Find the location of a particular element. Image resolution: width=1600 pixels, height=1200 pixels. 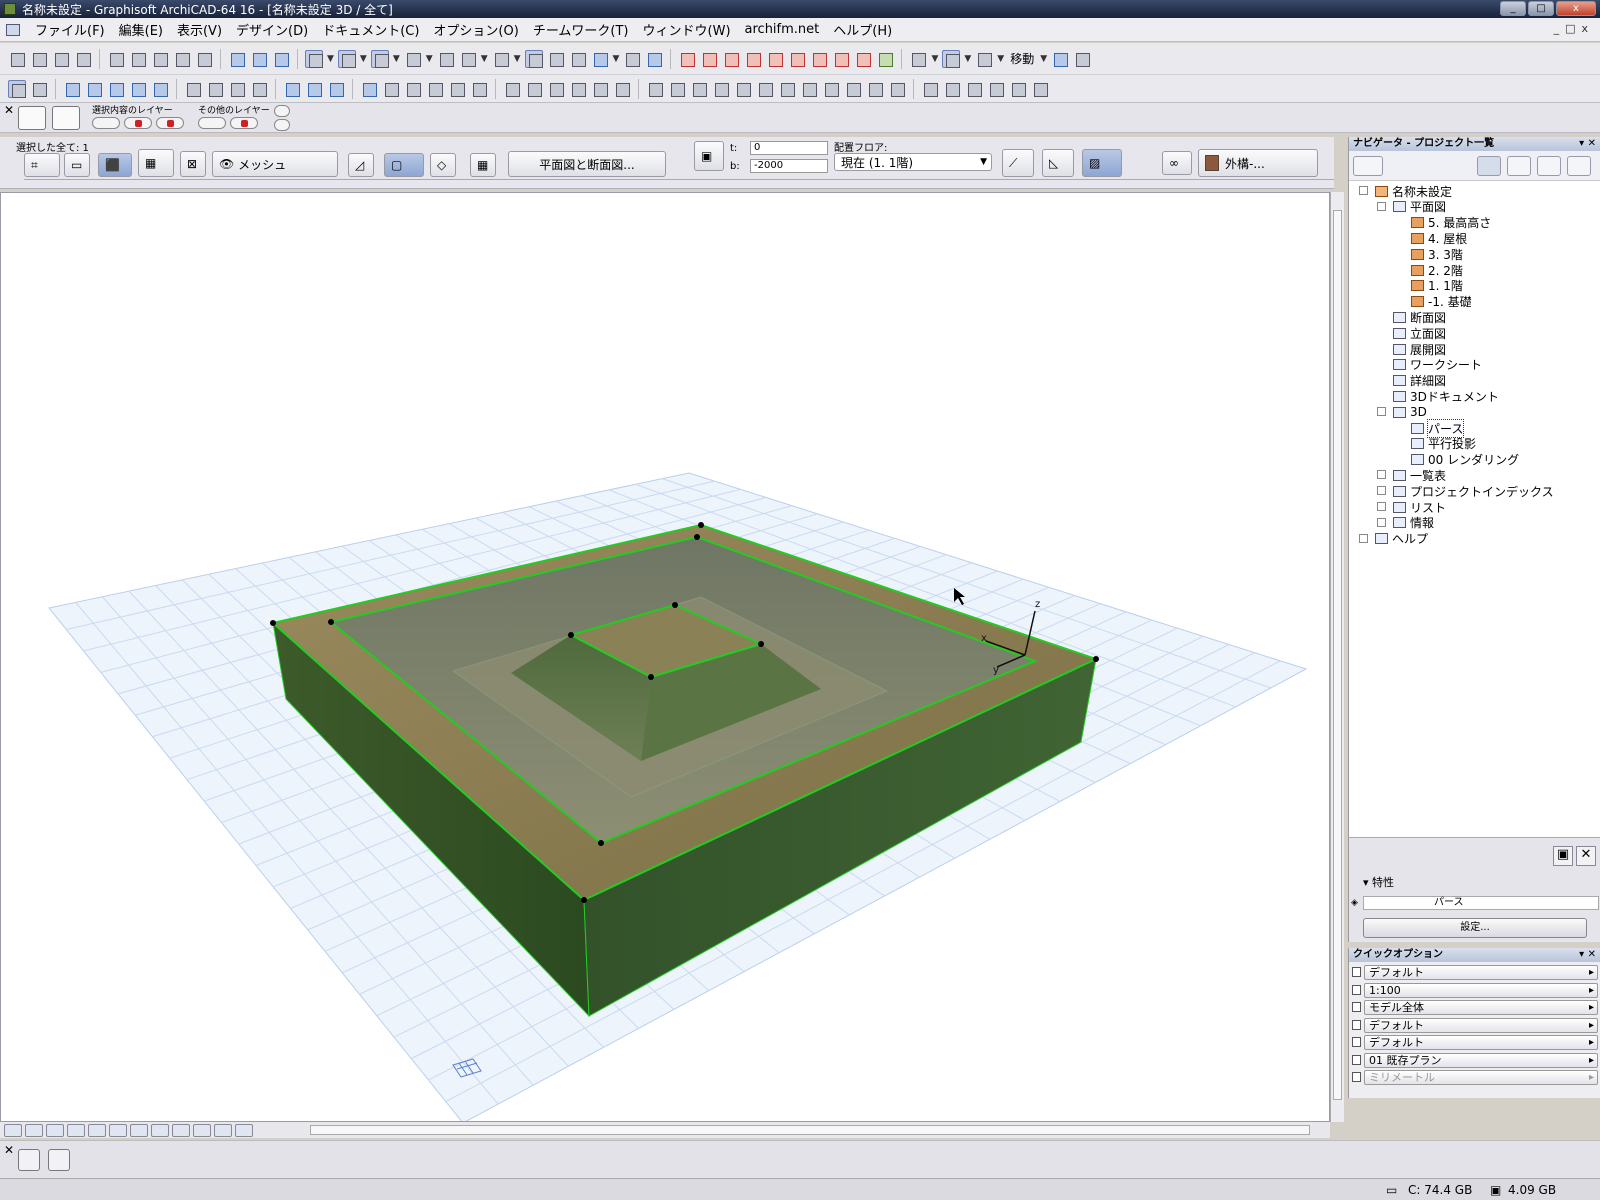

open-file-icon is located at coordinates (39, 59).